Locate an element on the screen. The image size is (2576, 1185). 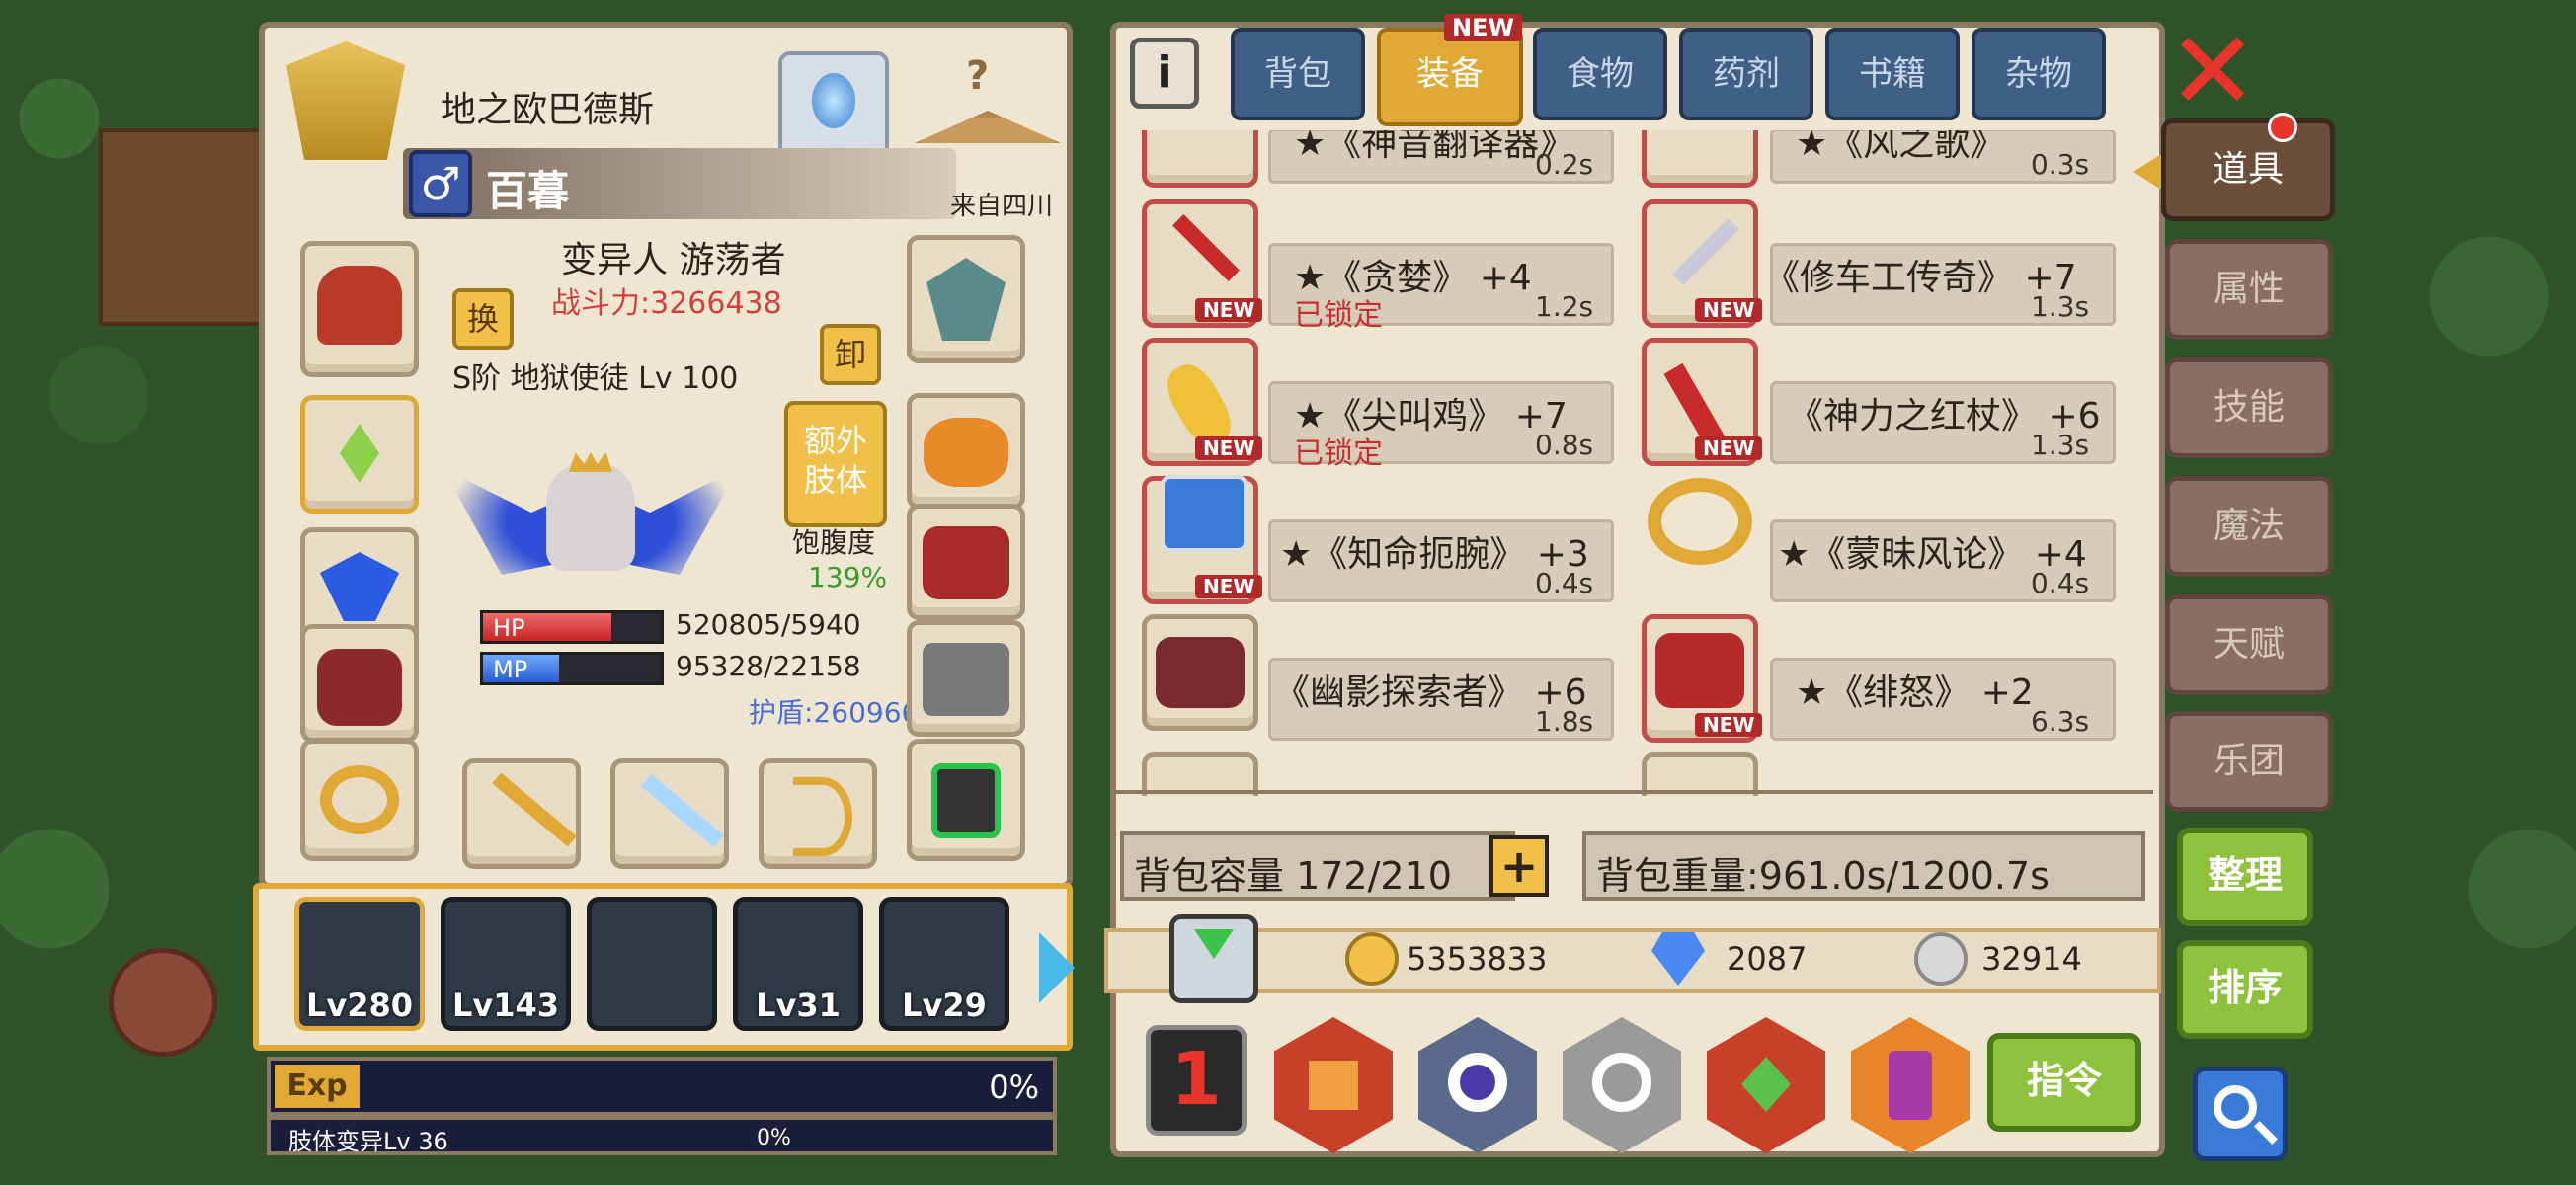
gold-coin-icon is located at coordinates (1372, 959).